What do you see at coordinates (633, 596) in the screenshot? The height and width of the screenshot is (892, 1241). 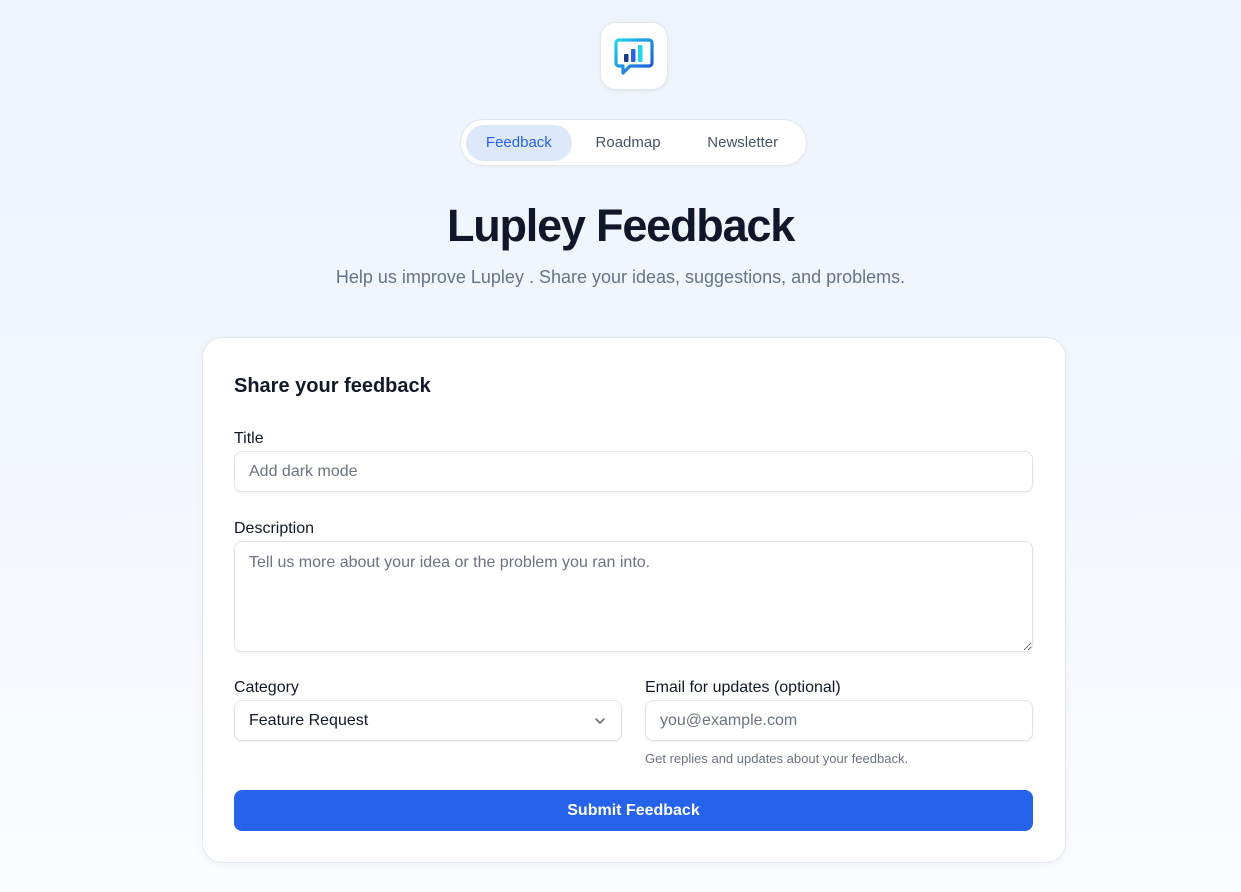 I see `description-textarea` at bounding box center [633, 596].